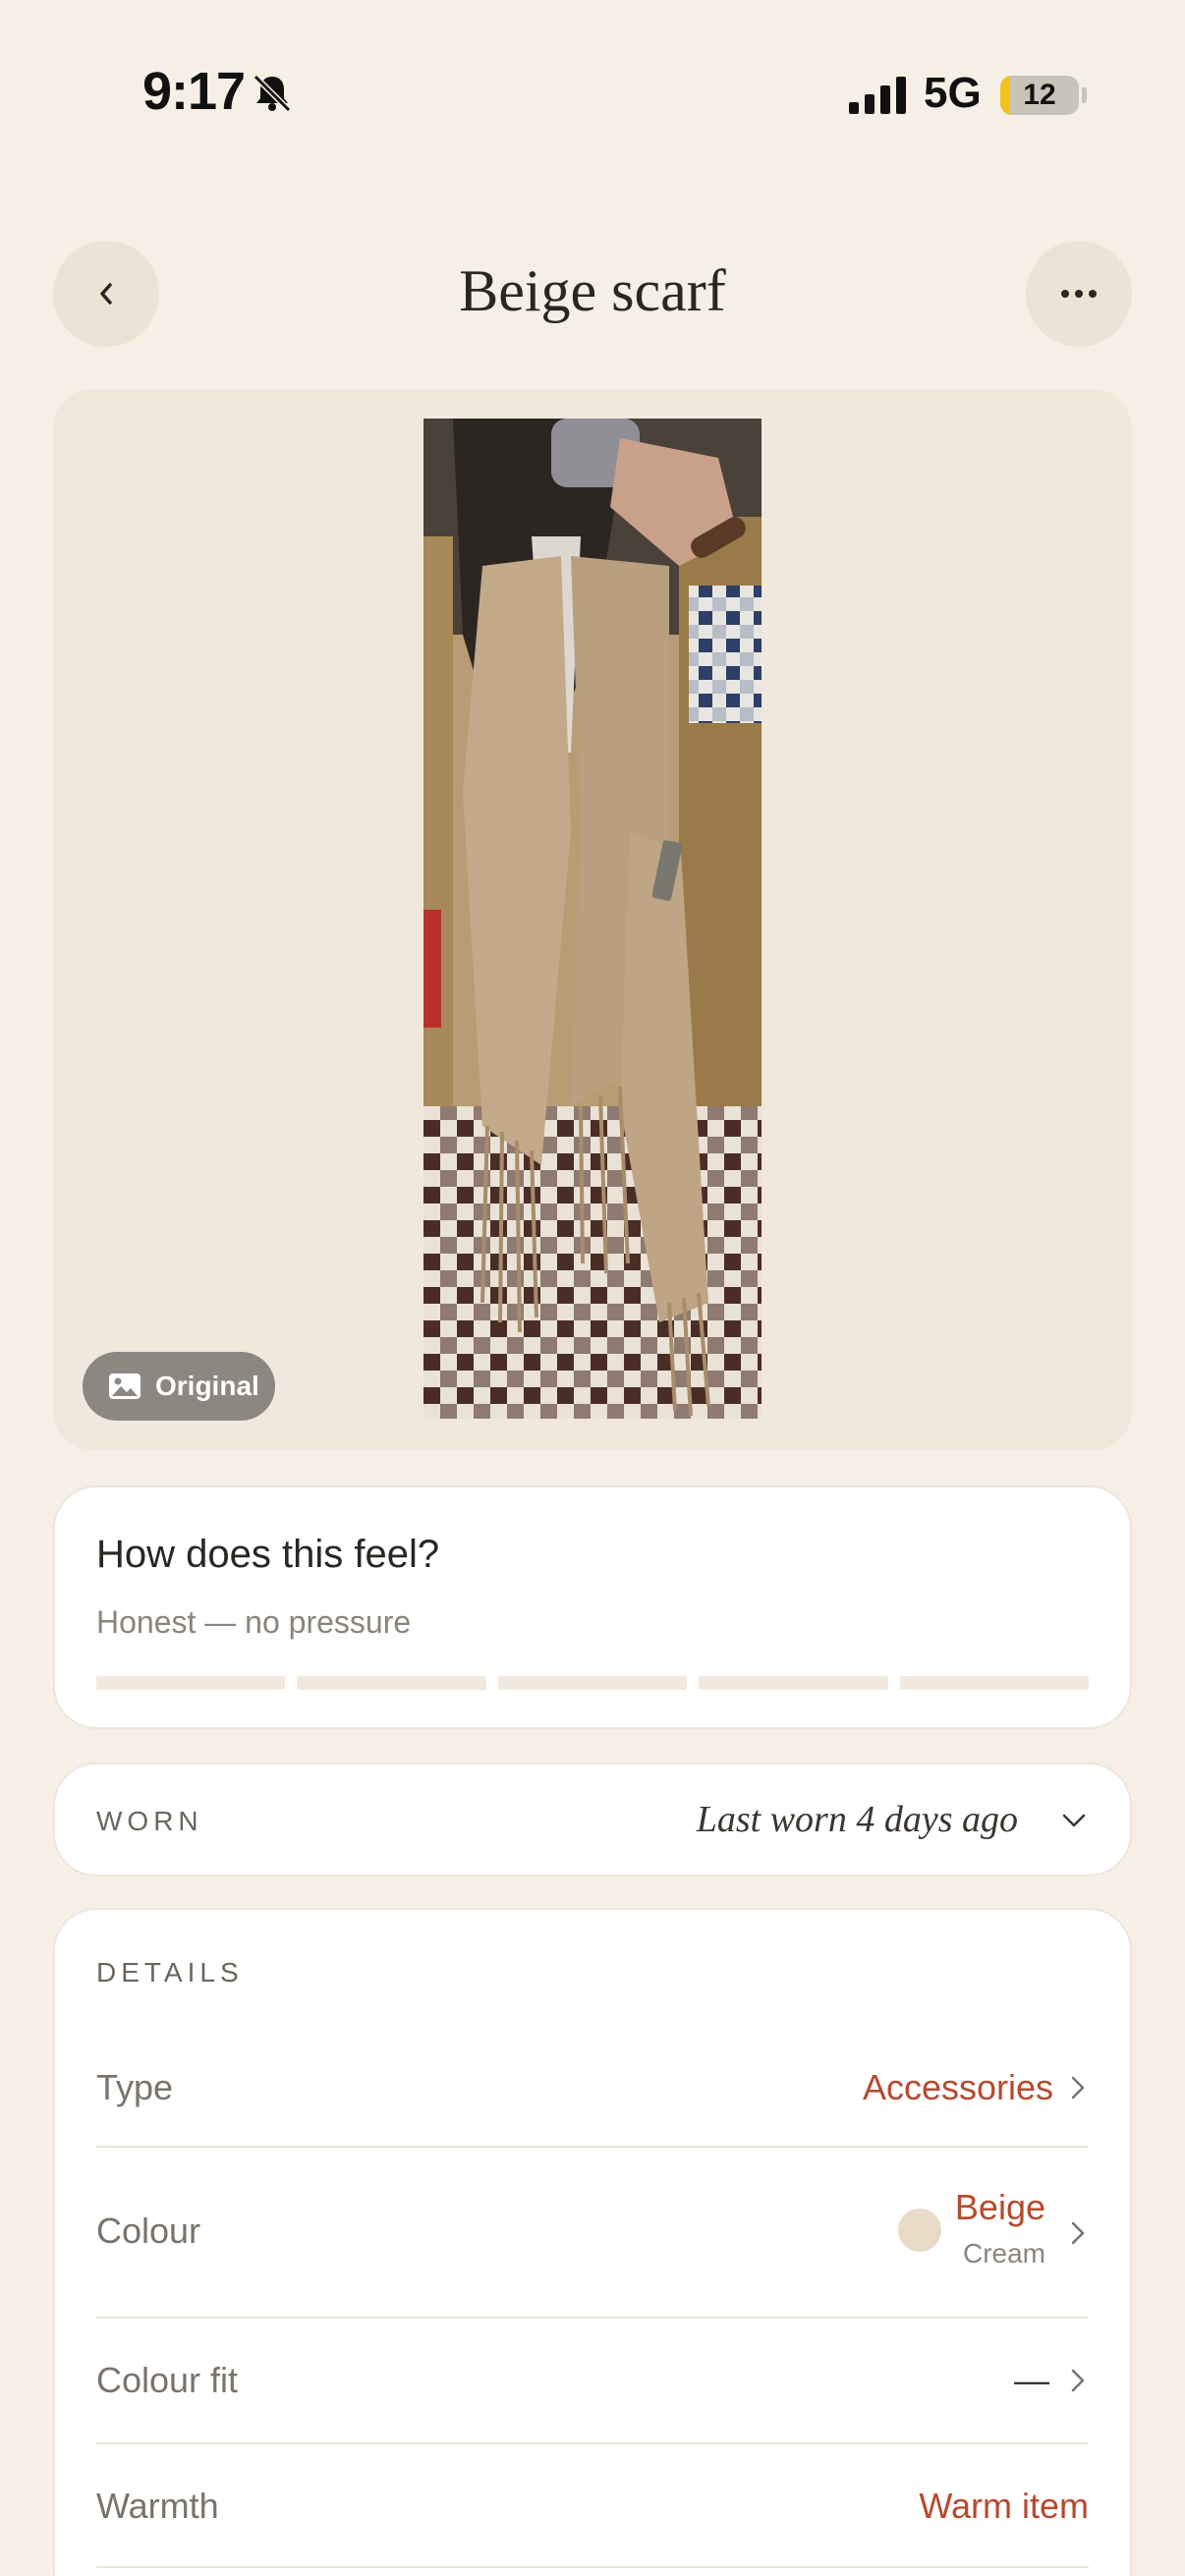 This screenshot has height=2576, width=1185. Describe the element at coordinates (592, 2506) in the screenshot. I see `detail-row-warmth: Warmth Warm item` at that location.